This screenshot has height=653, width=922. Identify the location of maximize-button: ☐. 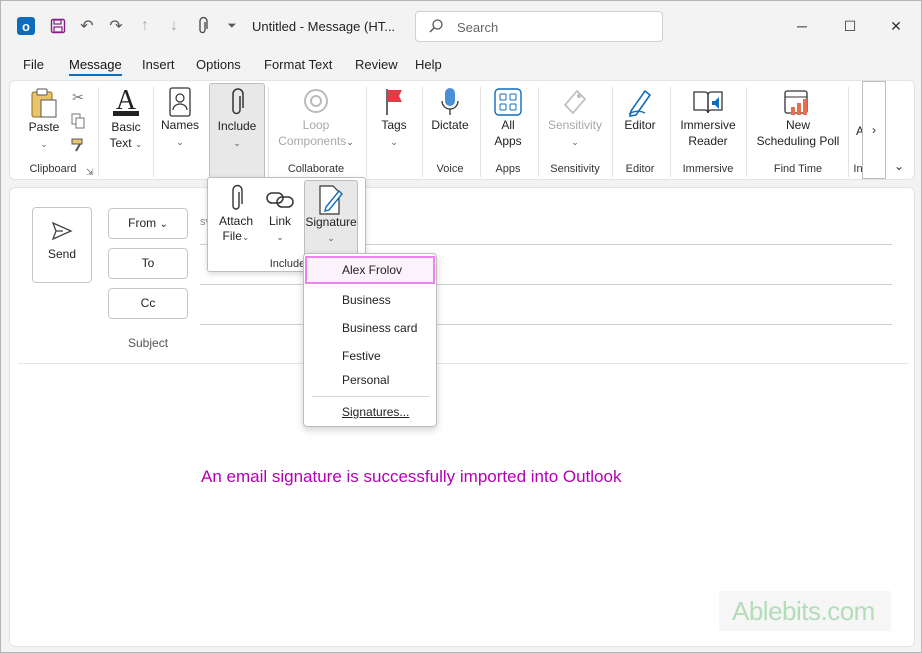
(850, 26).